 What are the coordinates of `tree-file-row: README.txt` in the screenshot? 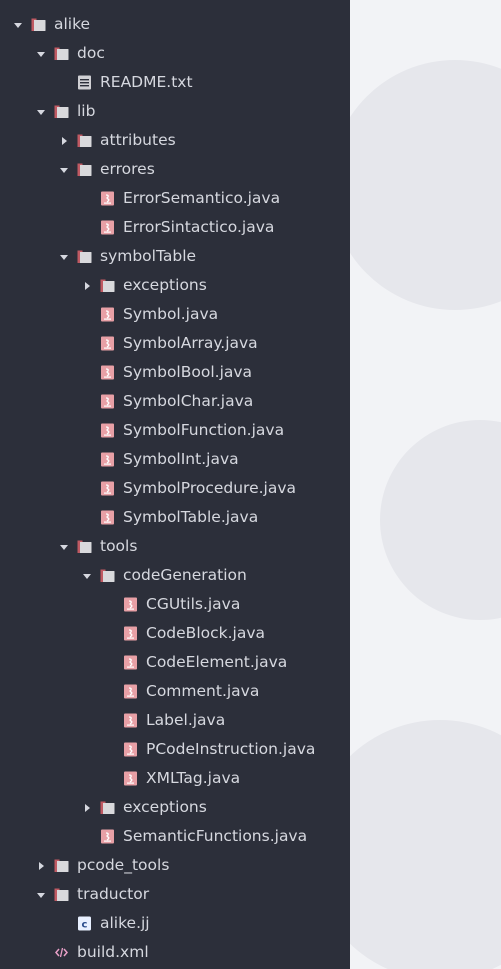 It's located at (204, 82).